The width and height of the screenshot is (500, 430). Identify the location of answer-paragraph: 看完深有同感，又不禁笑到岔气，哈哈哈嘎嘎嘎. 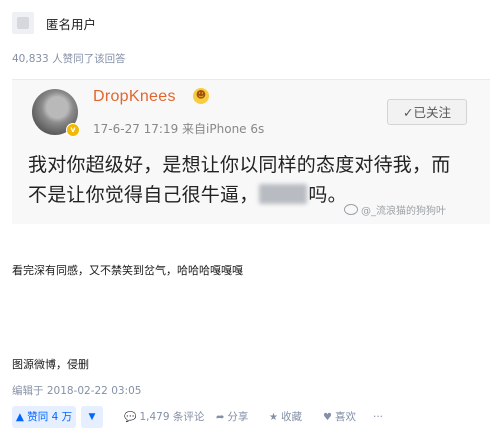
(127, 270).